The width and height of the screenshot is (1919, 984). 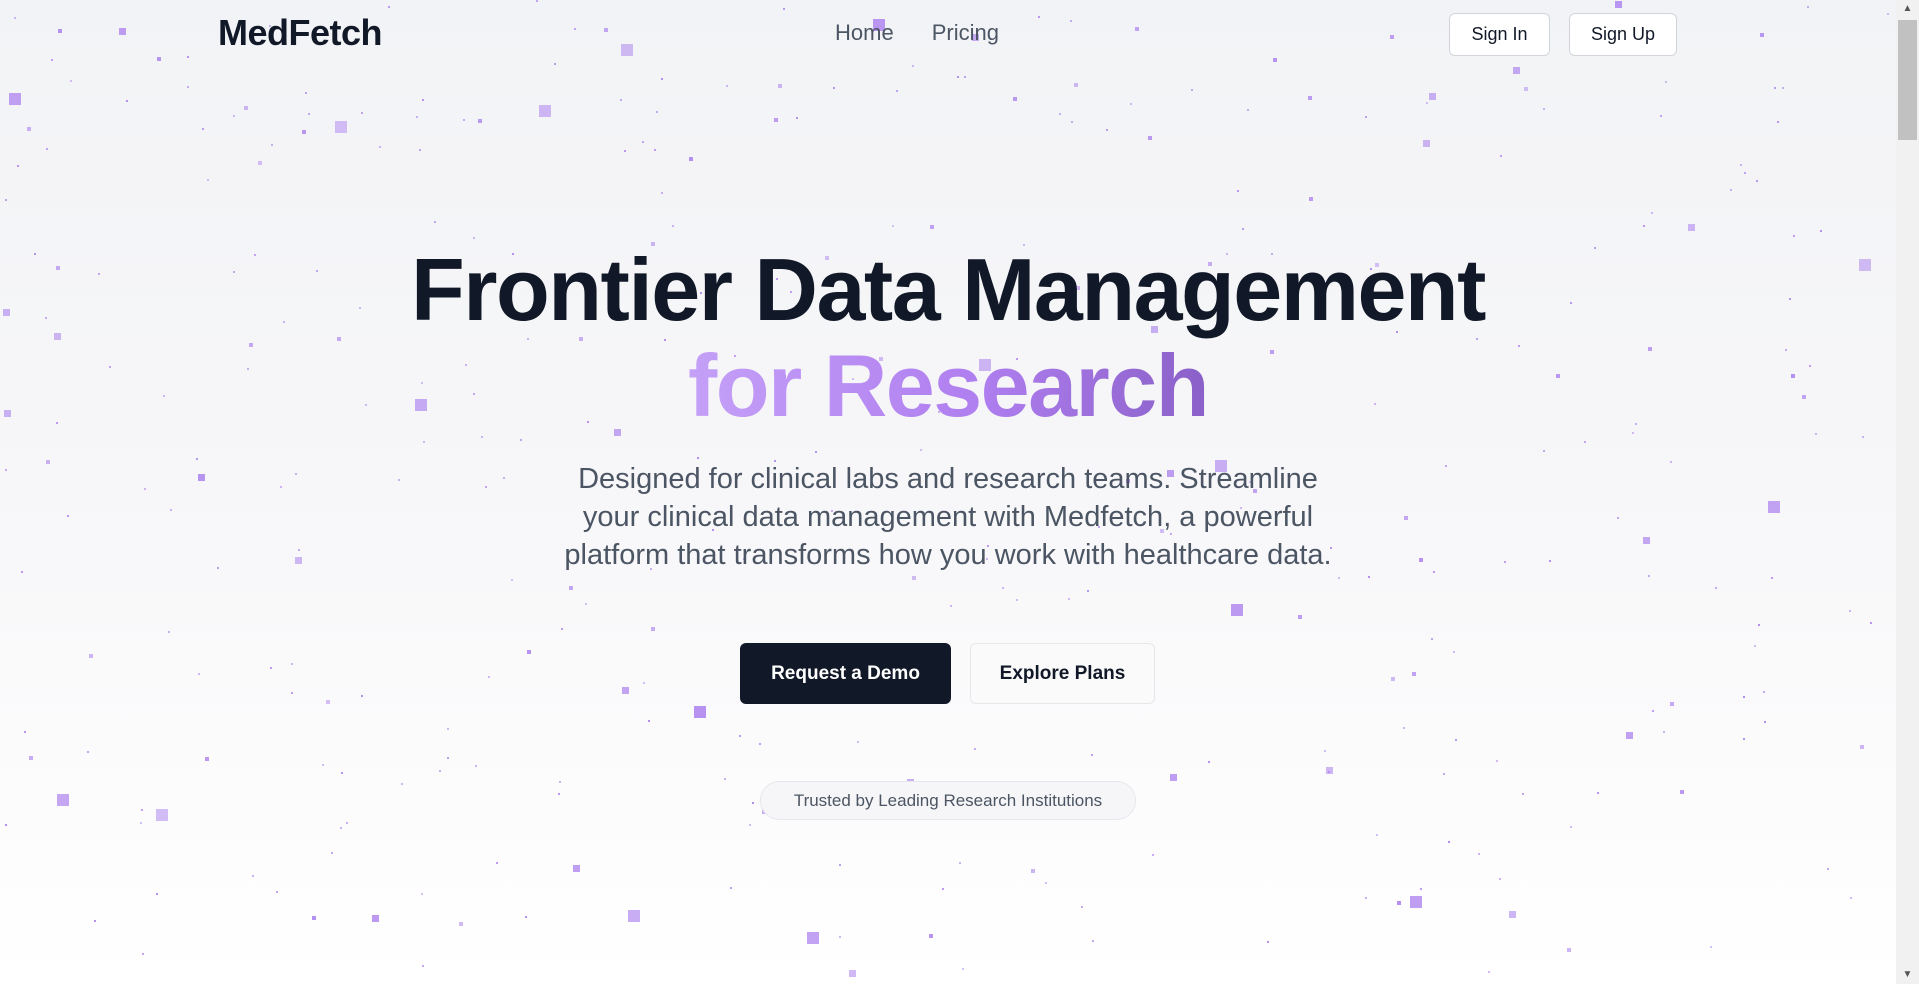 I want to click on top-navigation: MedFetch Home Pricing Sign In Sign Up, so click(x=948, y=35).